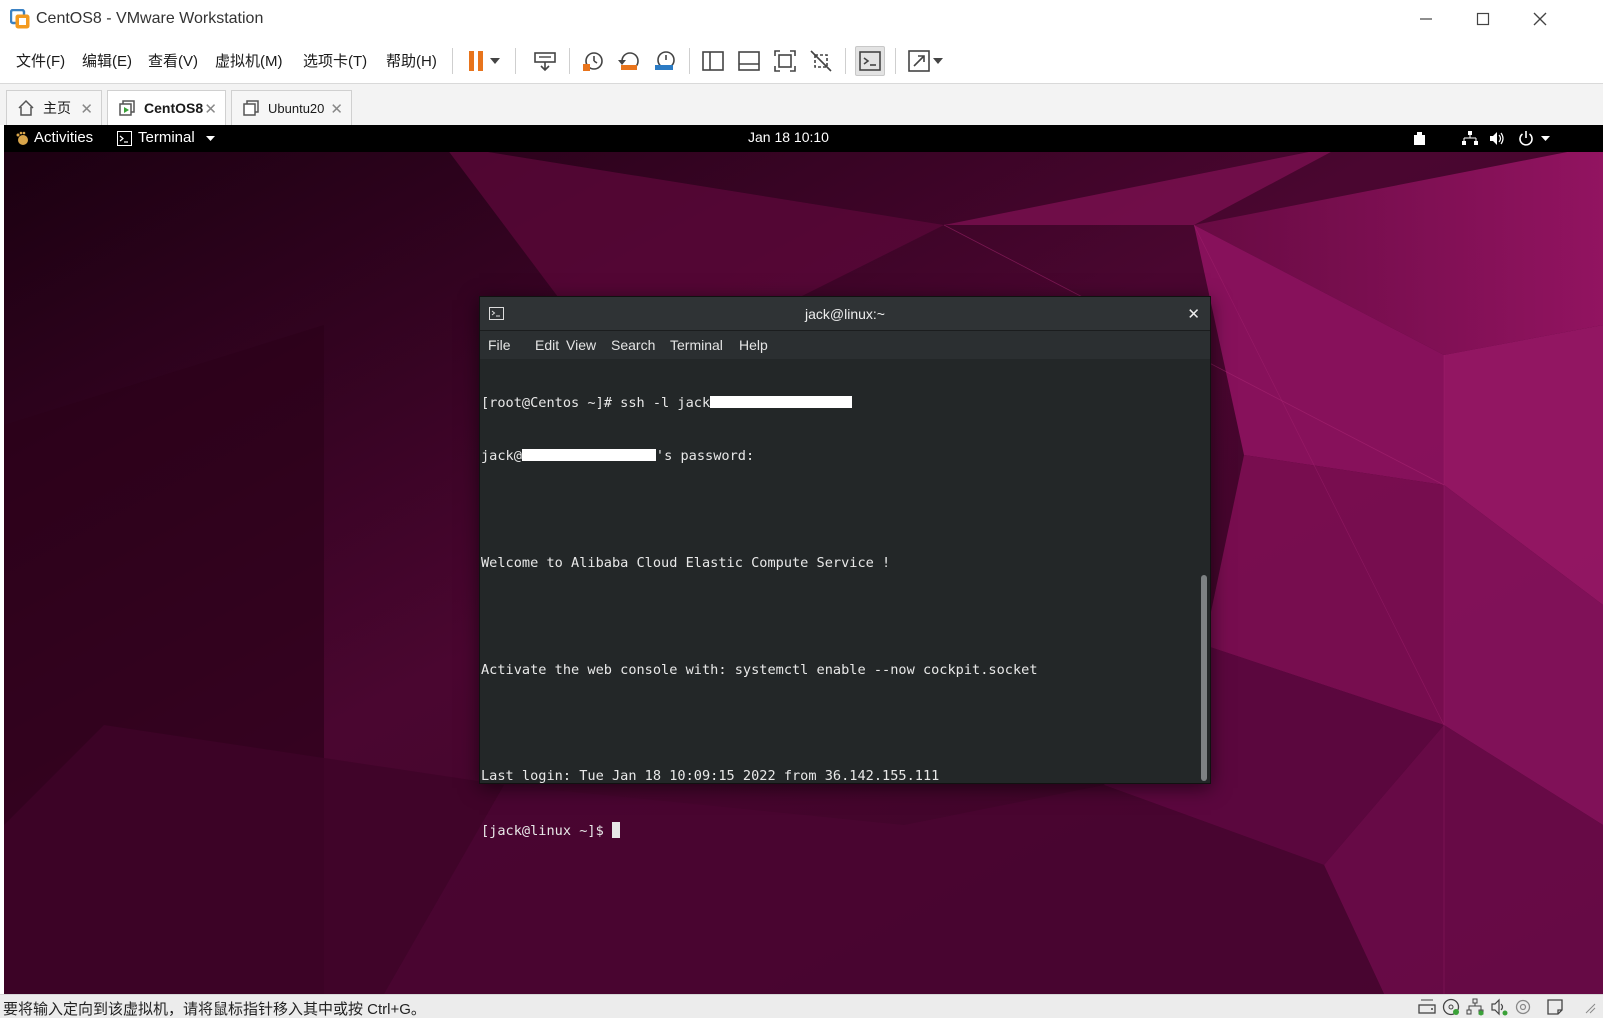 The width and height of the screenshot is (1603, 1018). I want to click on close-icon: ✕, so click(1193, 314).